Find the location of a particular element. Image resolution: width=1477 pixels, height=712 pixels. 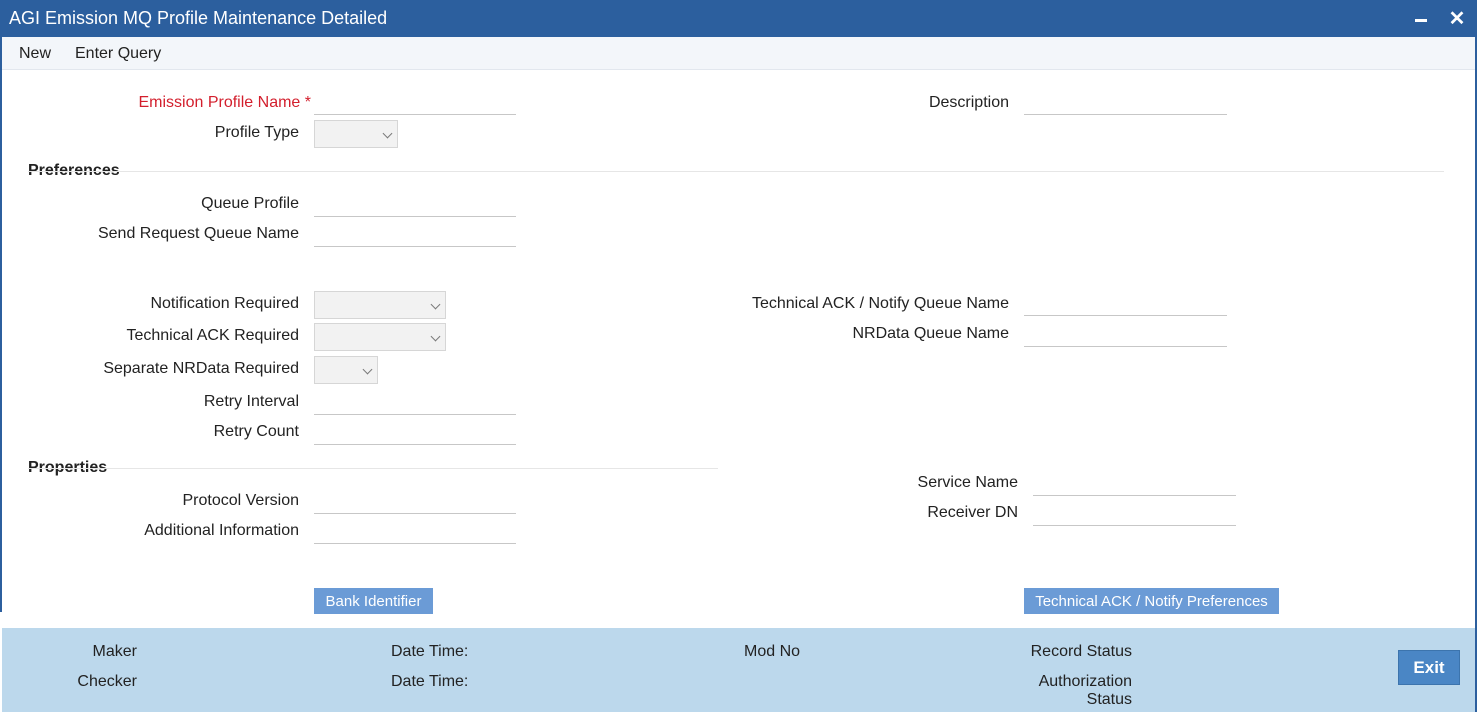

technical-ack-notify-queue-name-input is located at coordinates (1125, 304).